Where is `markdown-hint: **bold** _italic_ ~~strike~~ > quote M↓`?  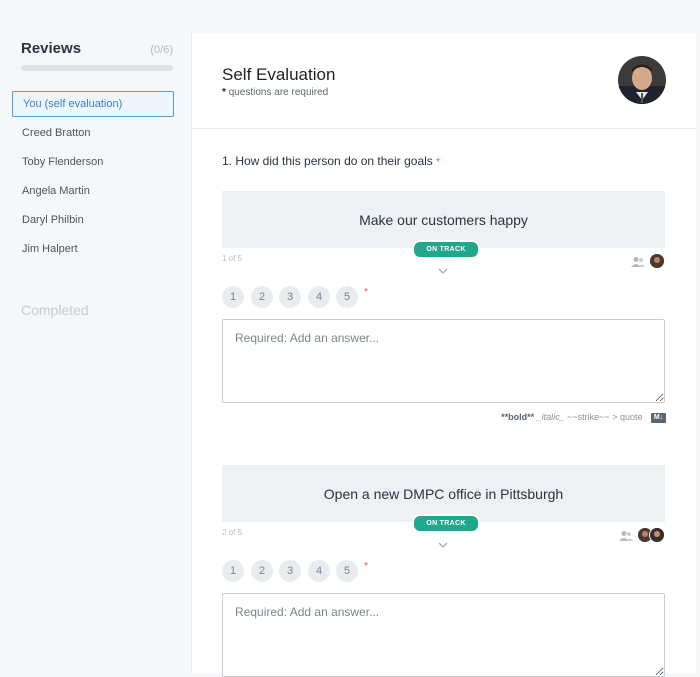 markdown-hint: **bold** _italic_ ~~strike~~ > quote M↓ is located at coordinates (583, 417).